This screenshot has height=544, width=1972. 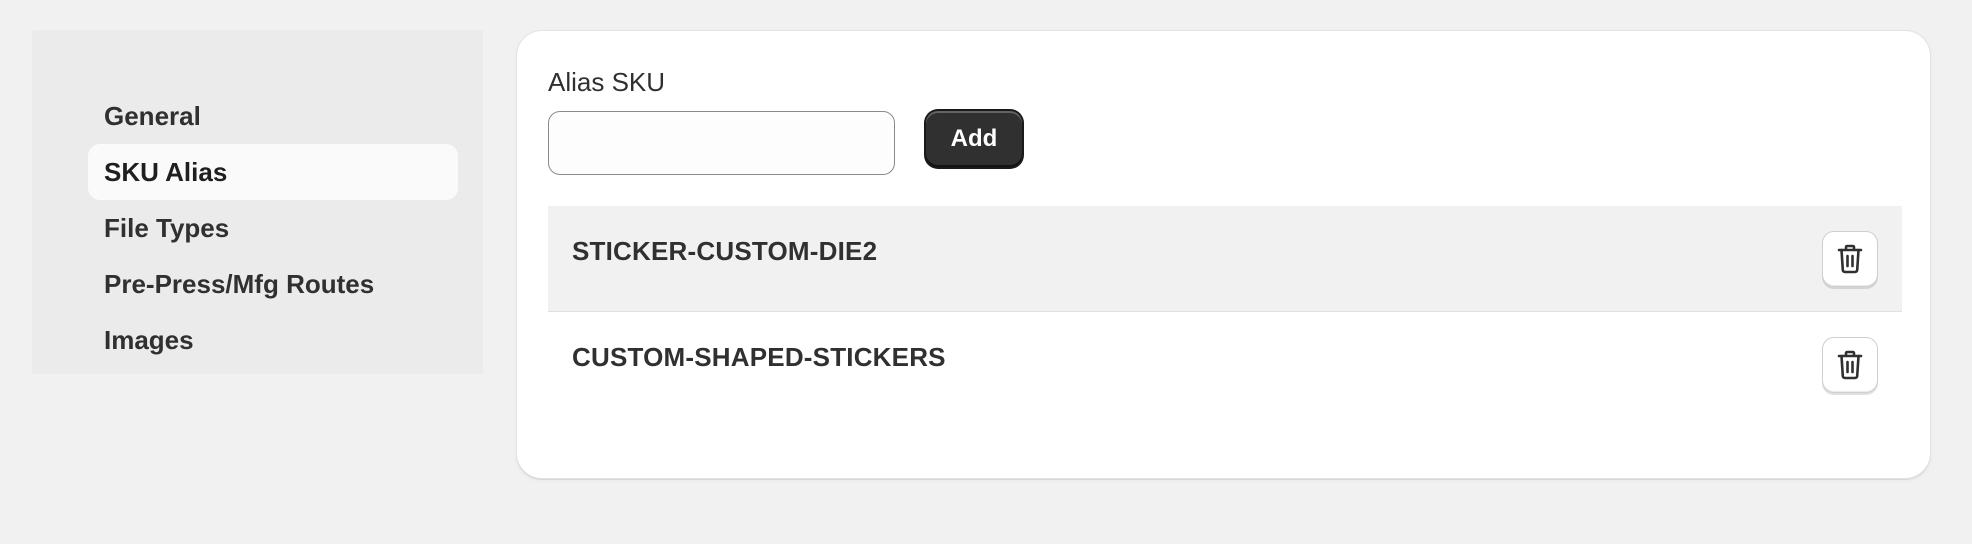 I want to click on sidebar-item-label: General, so click(x=152, y=115).